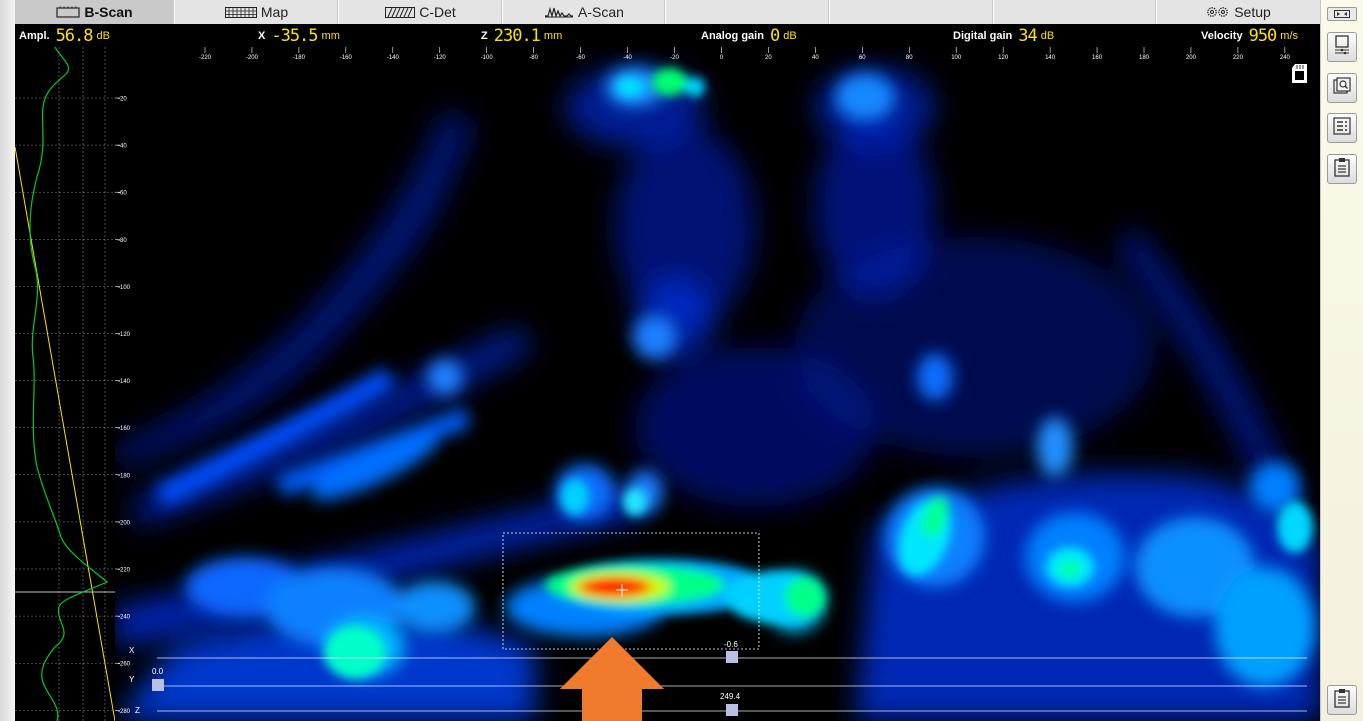 The height and width of the screenshot is (721, 1363). What do you see at coordinates (124, 288) in the screenshot?
I see `y-tick-label: -100` at bounding box center [124, 288].